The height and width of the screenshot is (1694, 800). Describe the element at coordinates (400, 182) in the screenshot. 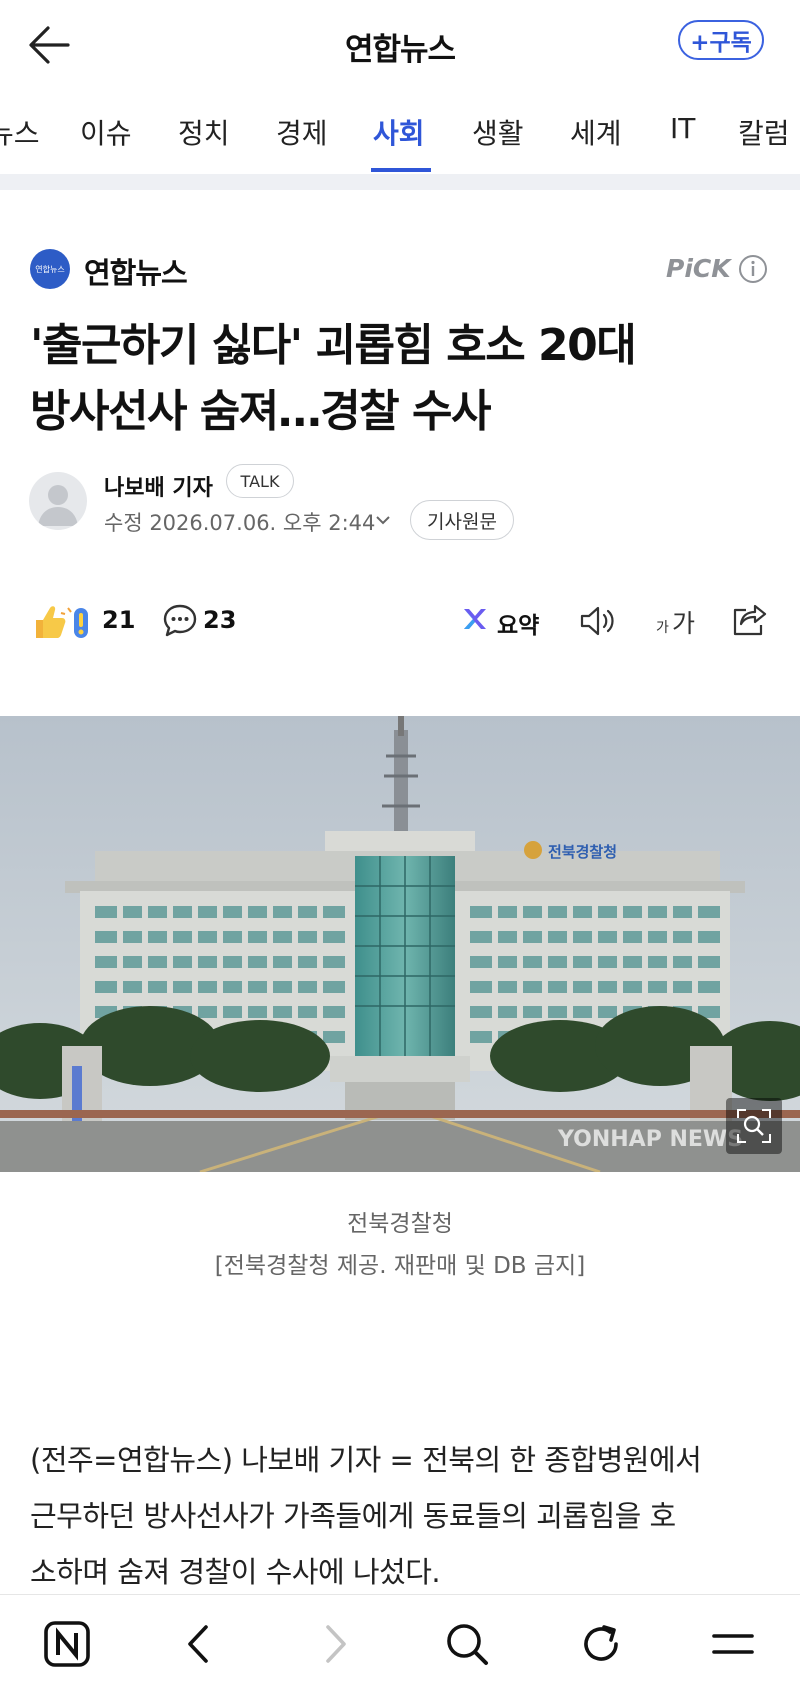

I see `section-divider` at that location.